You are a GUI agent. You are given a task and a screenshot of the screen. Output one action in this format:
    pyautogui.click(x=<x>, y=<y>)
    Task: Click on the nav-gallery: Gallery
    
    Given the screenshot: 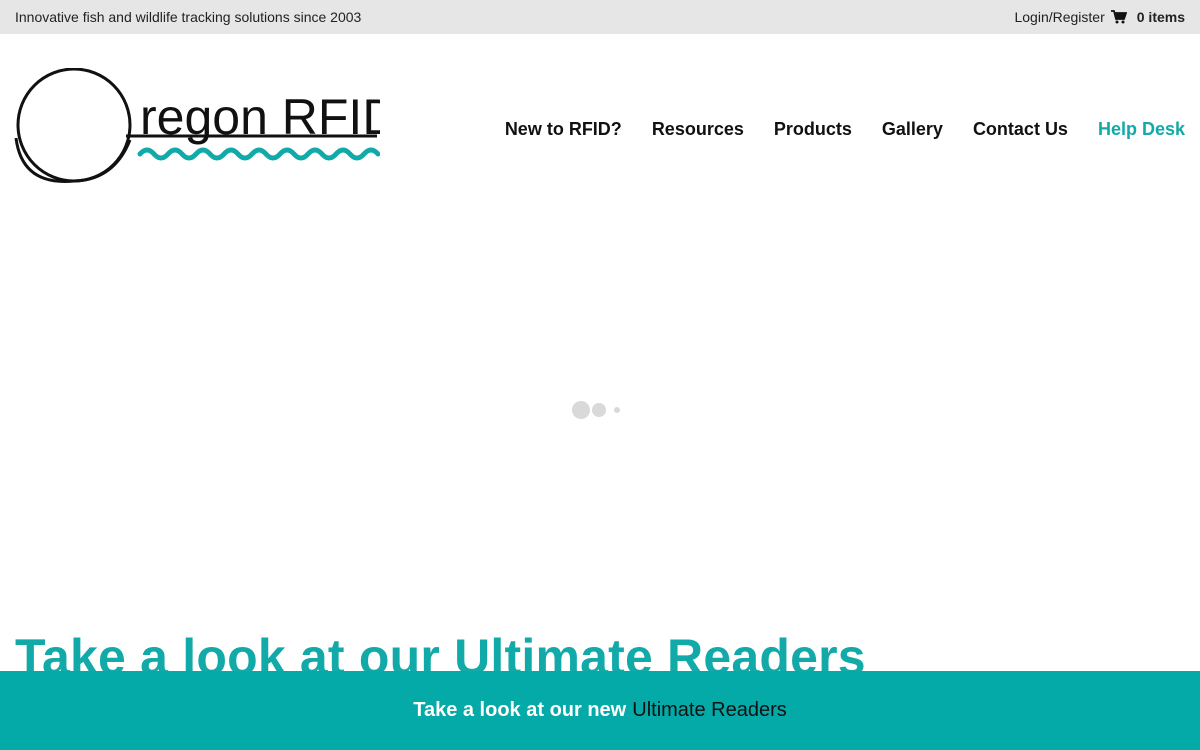 What is the action you would take?
    pyautogui.click(x=912, y=129)
    